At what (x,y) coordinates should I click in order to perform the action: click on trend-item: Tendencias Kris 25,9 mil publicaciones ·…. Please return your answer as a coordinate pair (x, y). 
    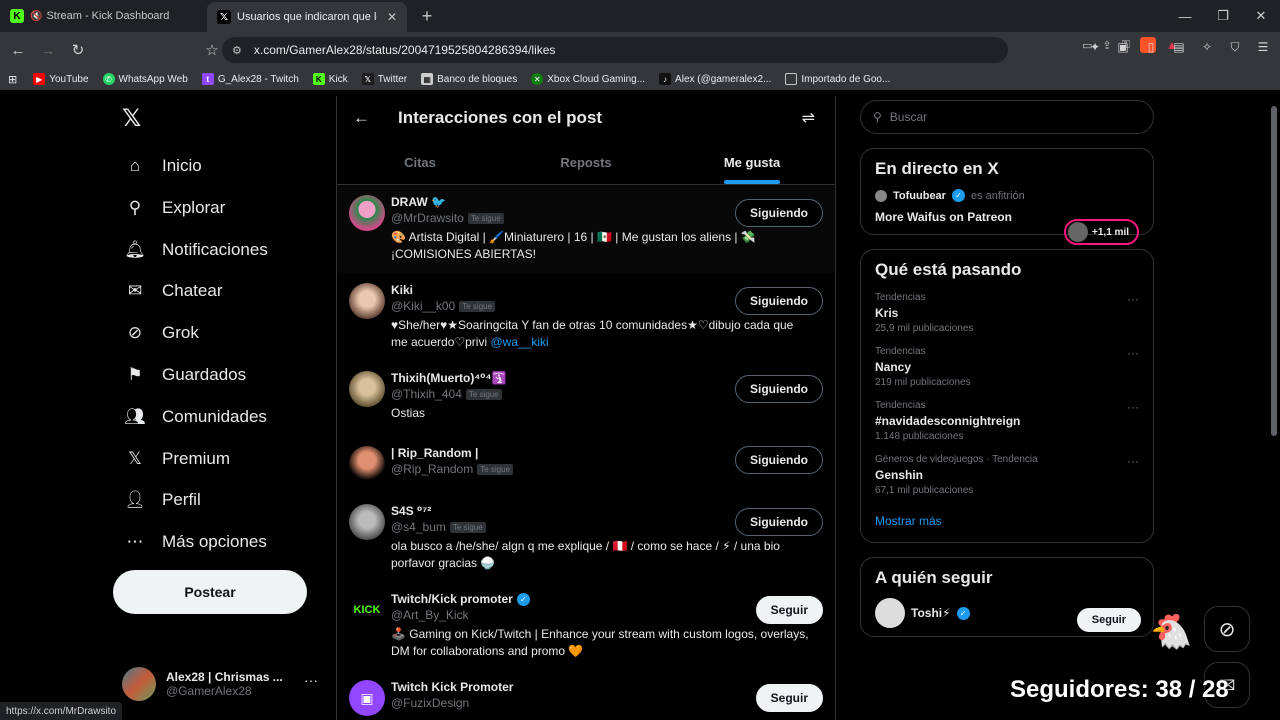
    Looking at the image, I should click on (1007, 313).